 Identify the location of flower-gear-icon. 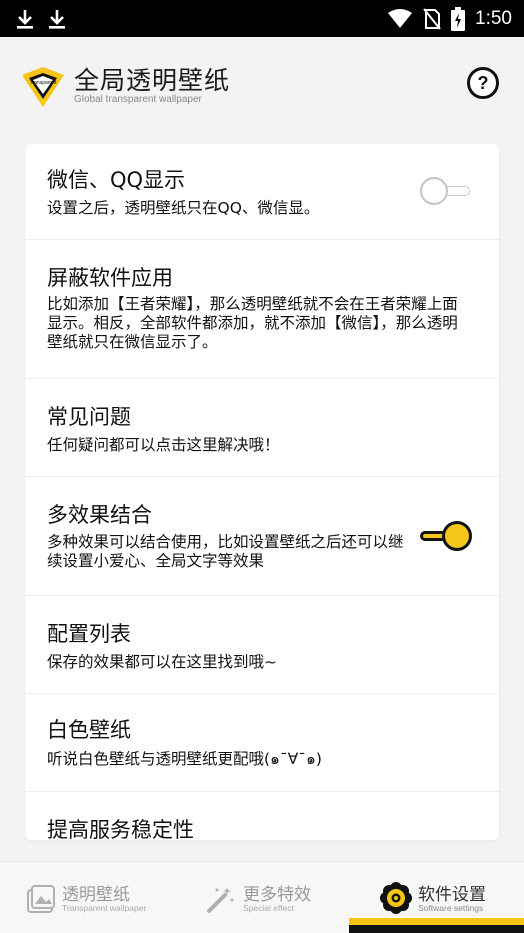
(396, 898).